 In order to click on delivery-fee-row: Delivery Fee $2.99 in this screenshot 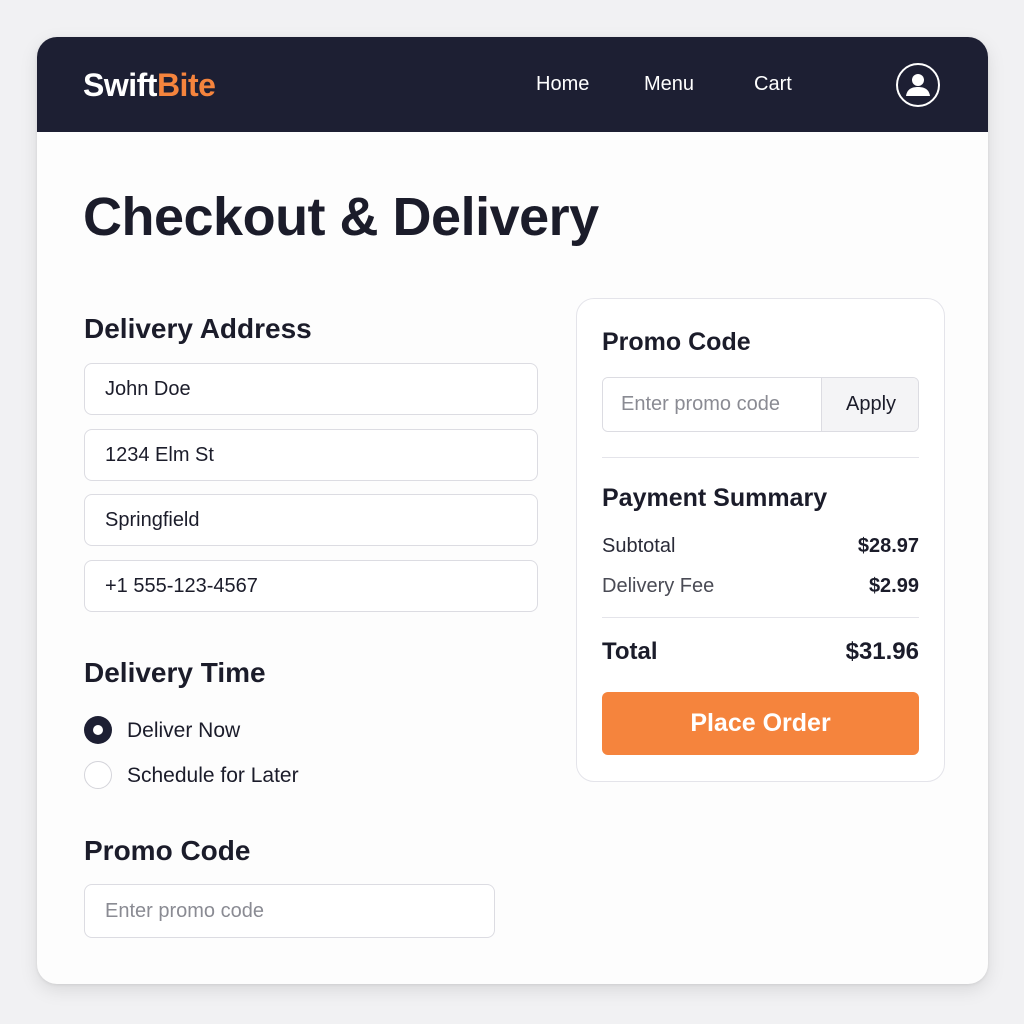, I will do `click(760, 586)`.